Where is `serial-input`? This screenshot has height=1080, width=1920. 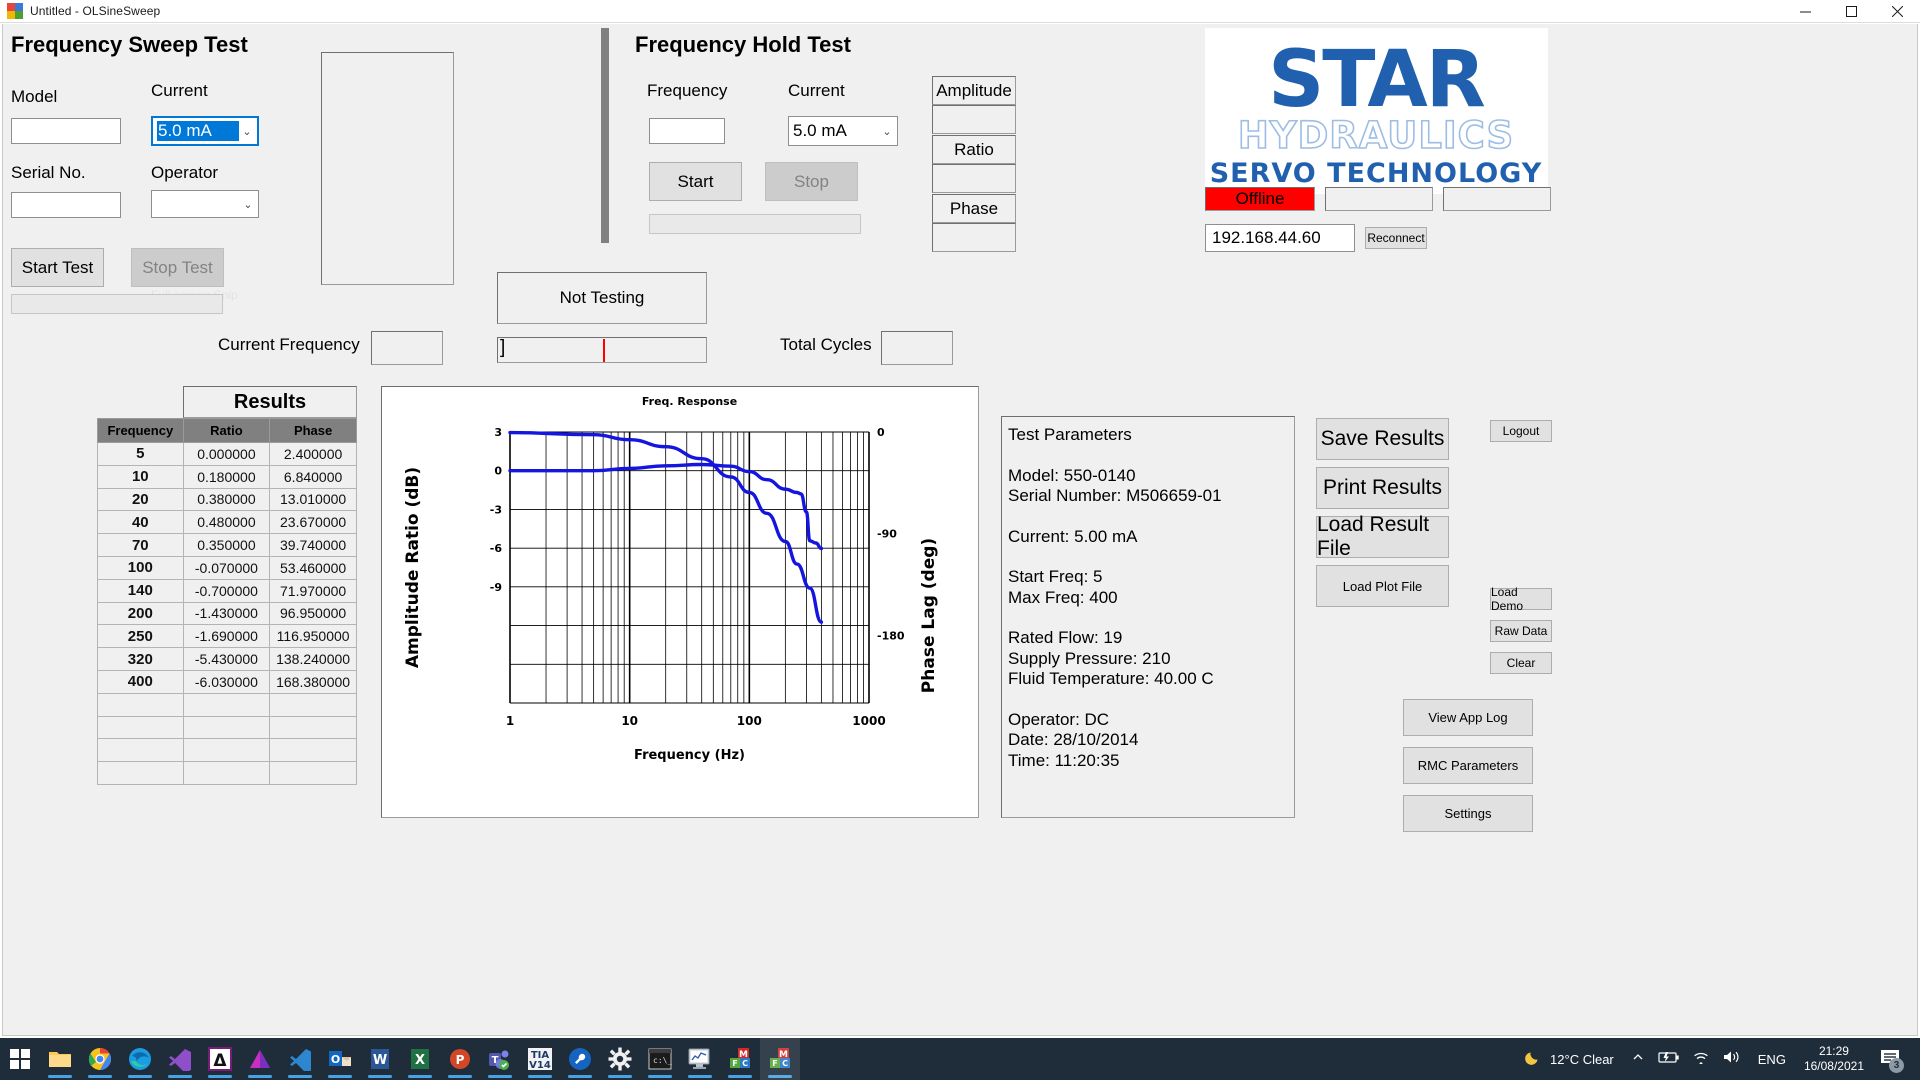 serial-input is located at coordinates (66, 205).